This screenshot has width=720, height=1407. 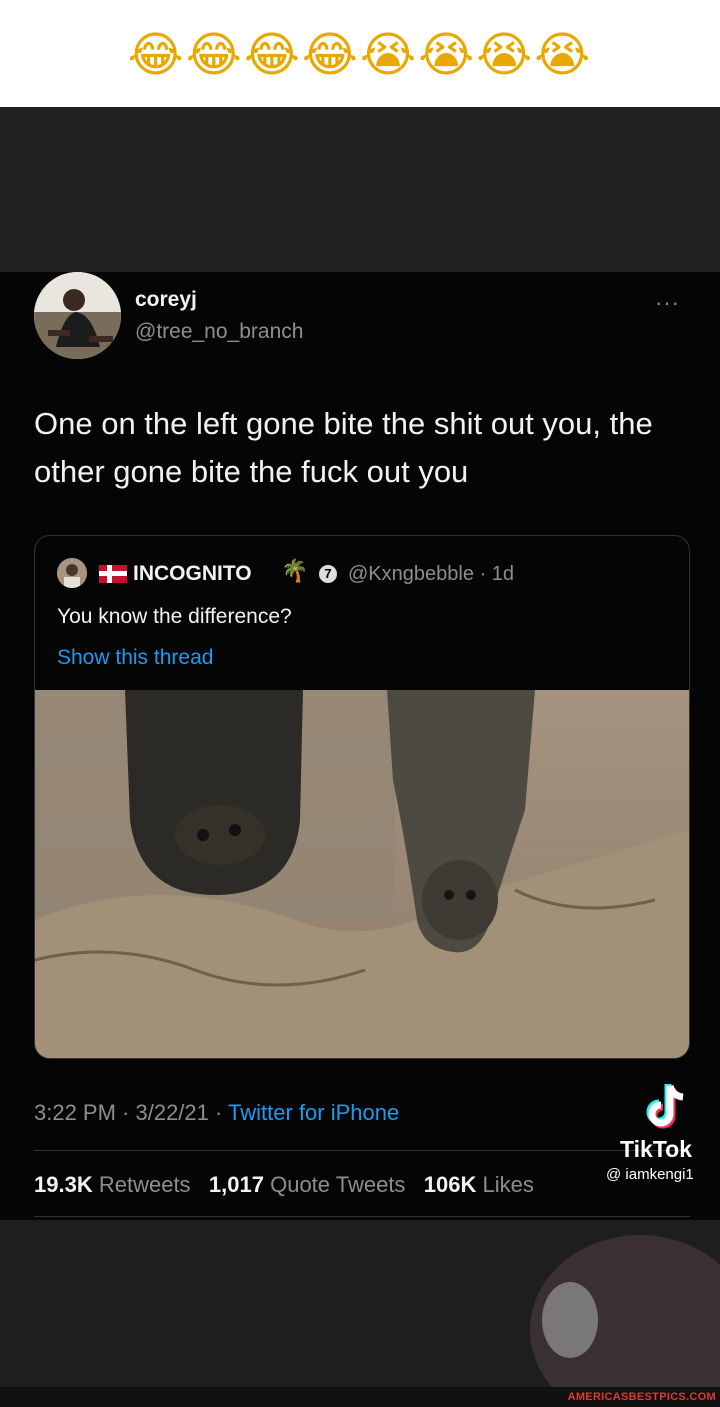 What do you see at coordinates (431, 574) in the screenshot?
I see `quoted-handle-time: @Kxngbebble · 1d` at bounding box center [431, 574].